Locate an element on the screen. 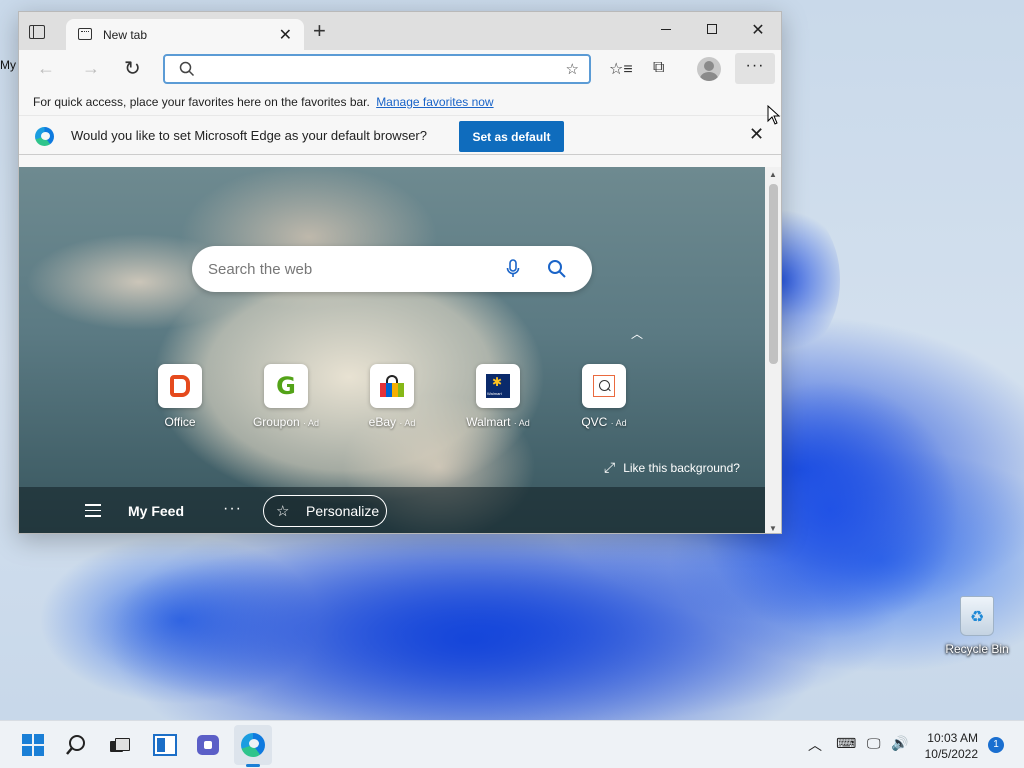  mic-icon is located at coordinates (513, 269).